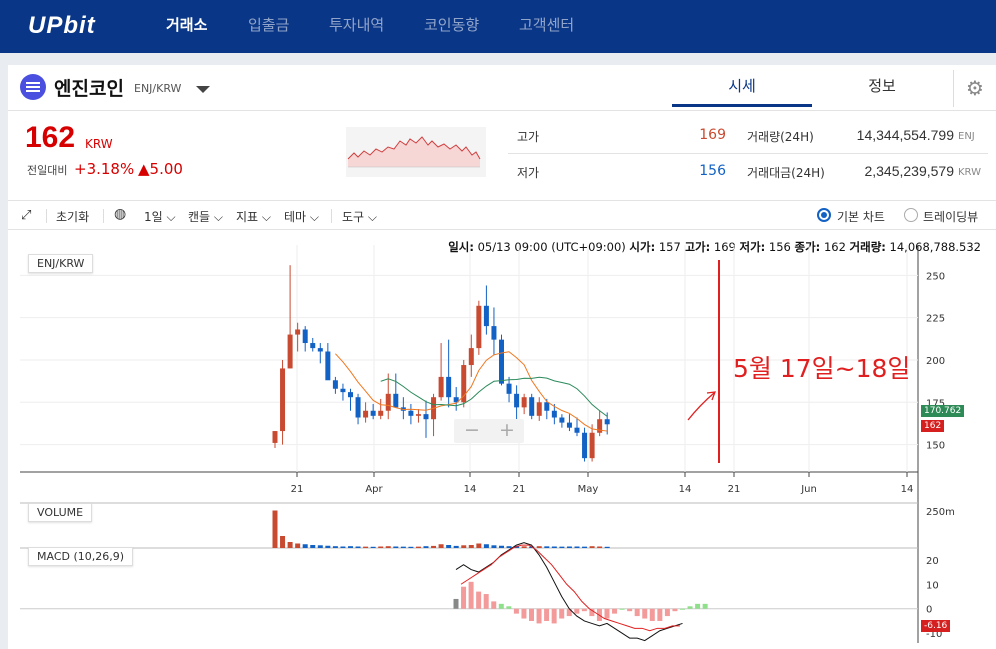 Image resolution: width=996 pixels, height=649 pixels. I want to click on volume-chart-label: VOLUME, so click(60, 512).